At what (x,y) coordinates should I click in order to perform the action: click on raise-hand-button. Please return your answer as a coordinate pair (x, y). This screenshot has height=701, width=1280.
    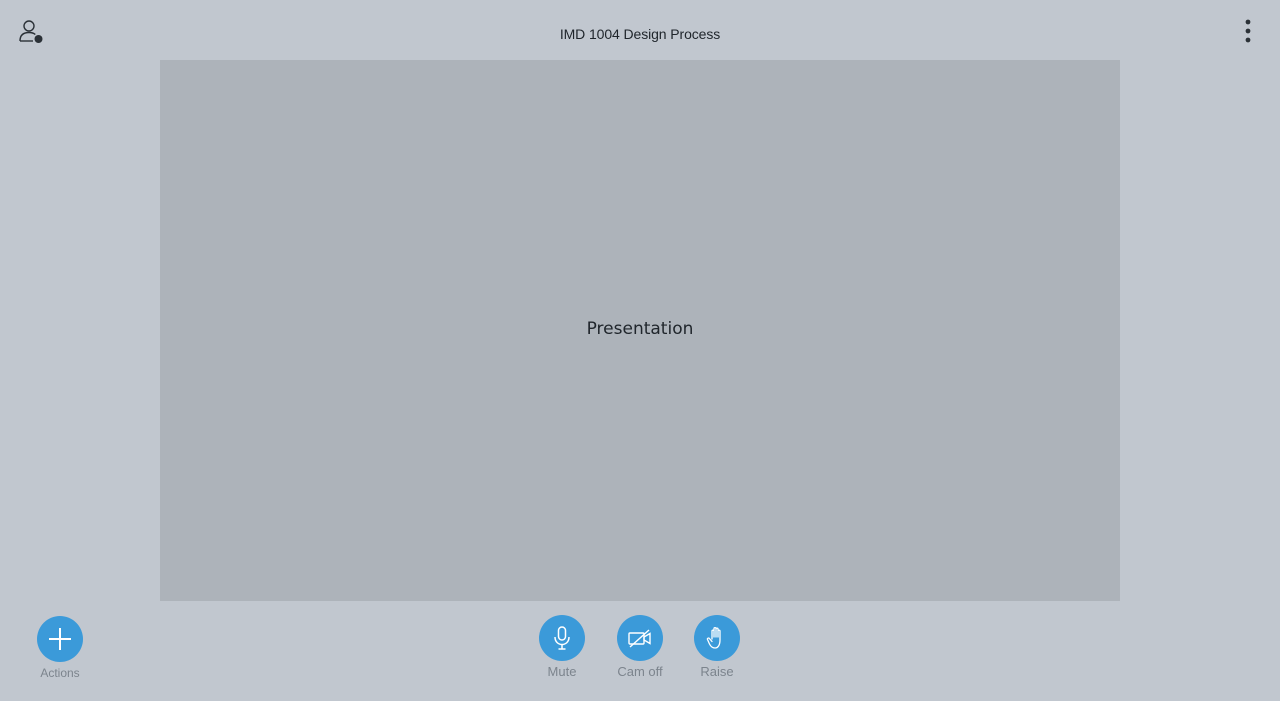
    Looking at the image, I should click on (717, 638).